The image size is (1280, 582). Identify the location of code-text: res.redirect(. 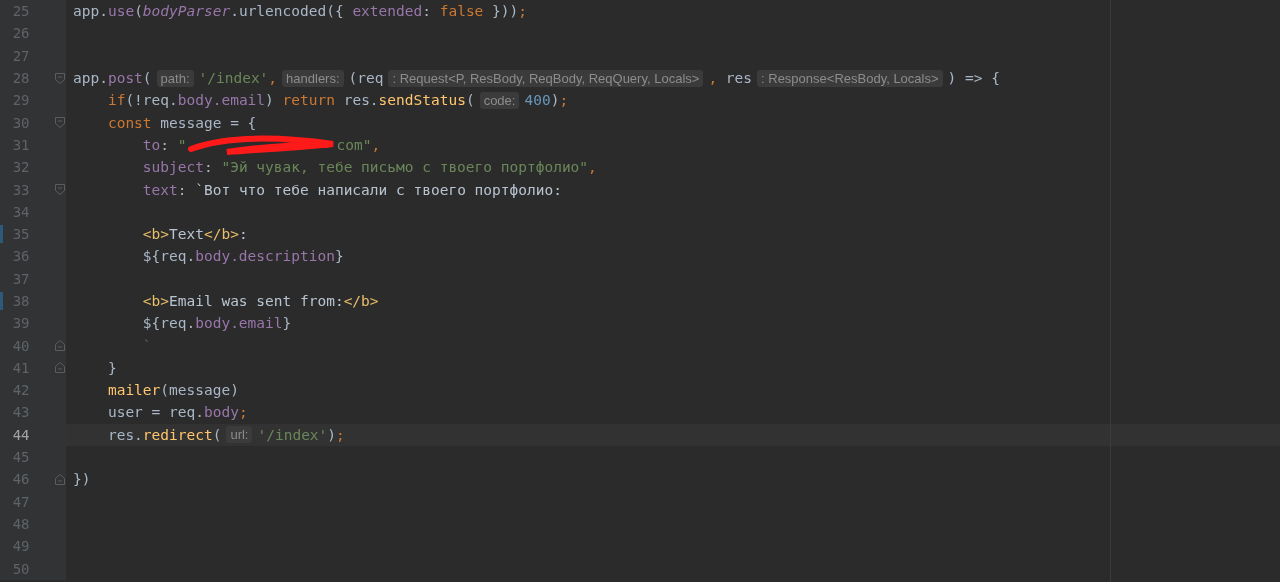
(164, 434).